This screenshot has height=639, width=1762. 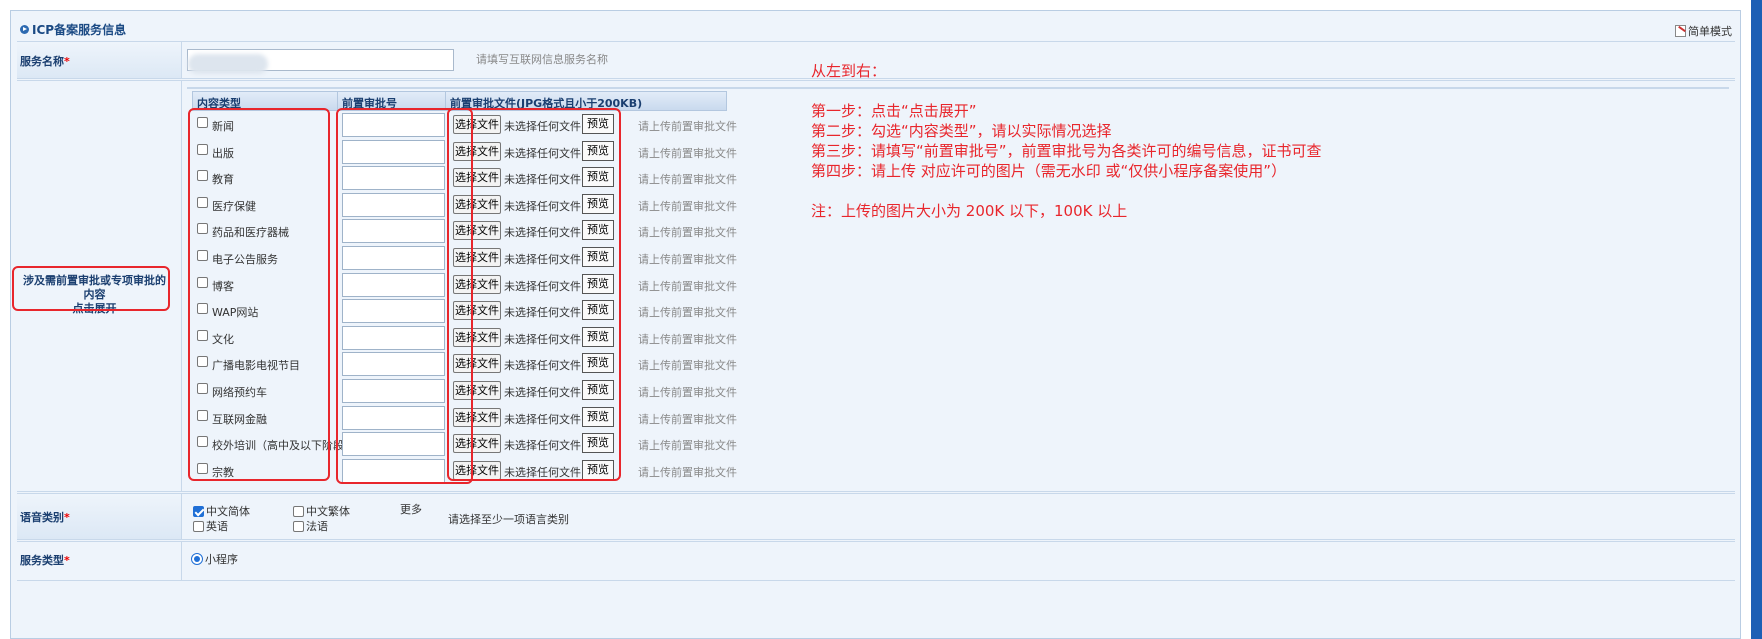 I want to click on lang-option-fr: 法语, so click(x=310, y=526).